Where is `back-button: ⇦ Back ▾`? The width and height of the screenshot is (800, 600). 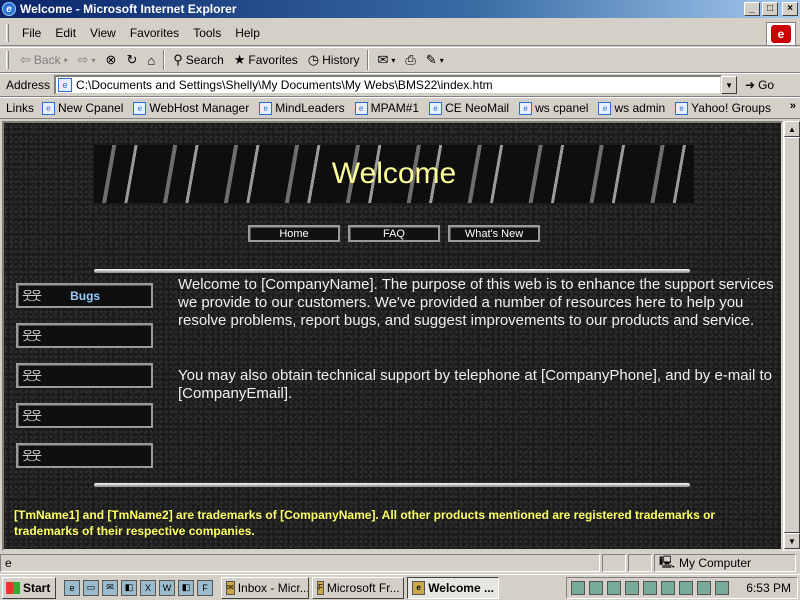 back-button: ⇦ Back ▾ is located at coordinates (44, 60).